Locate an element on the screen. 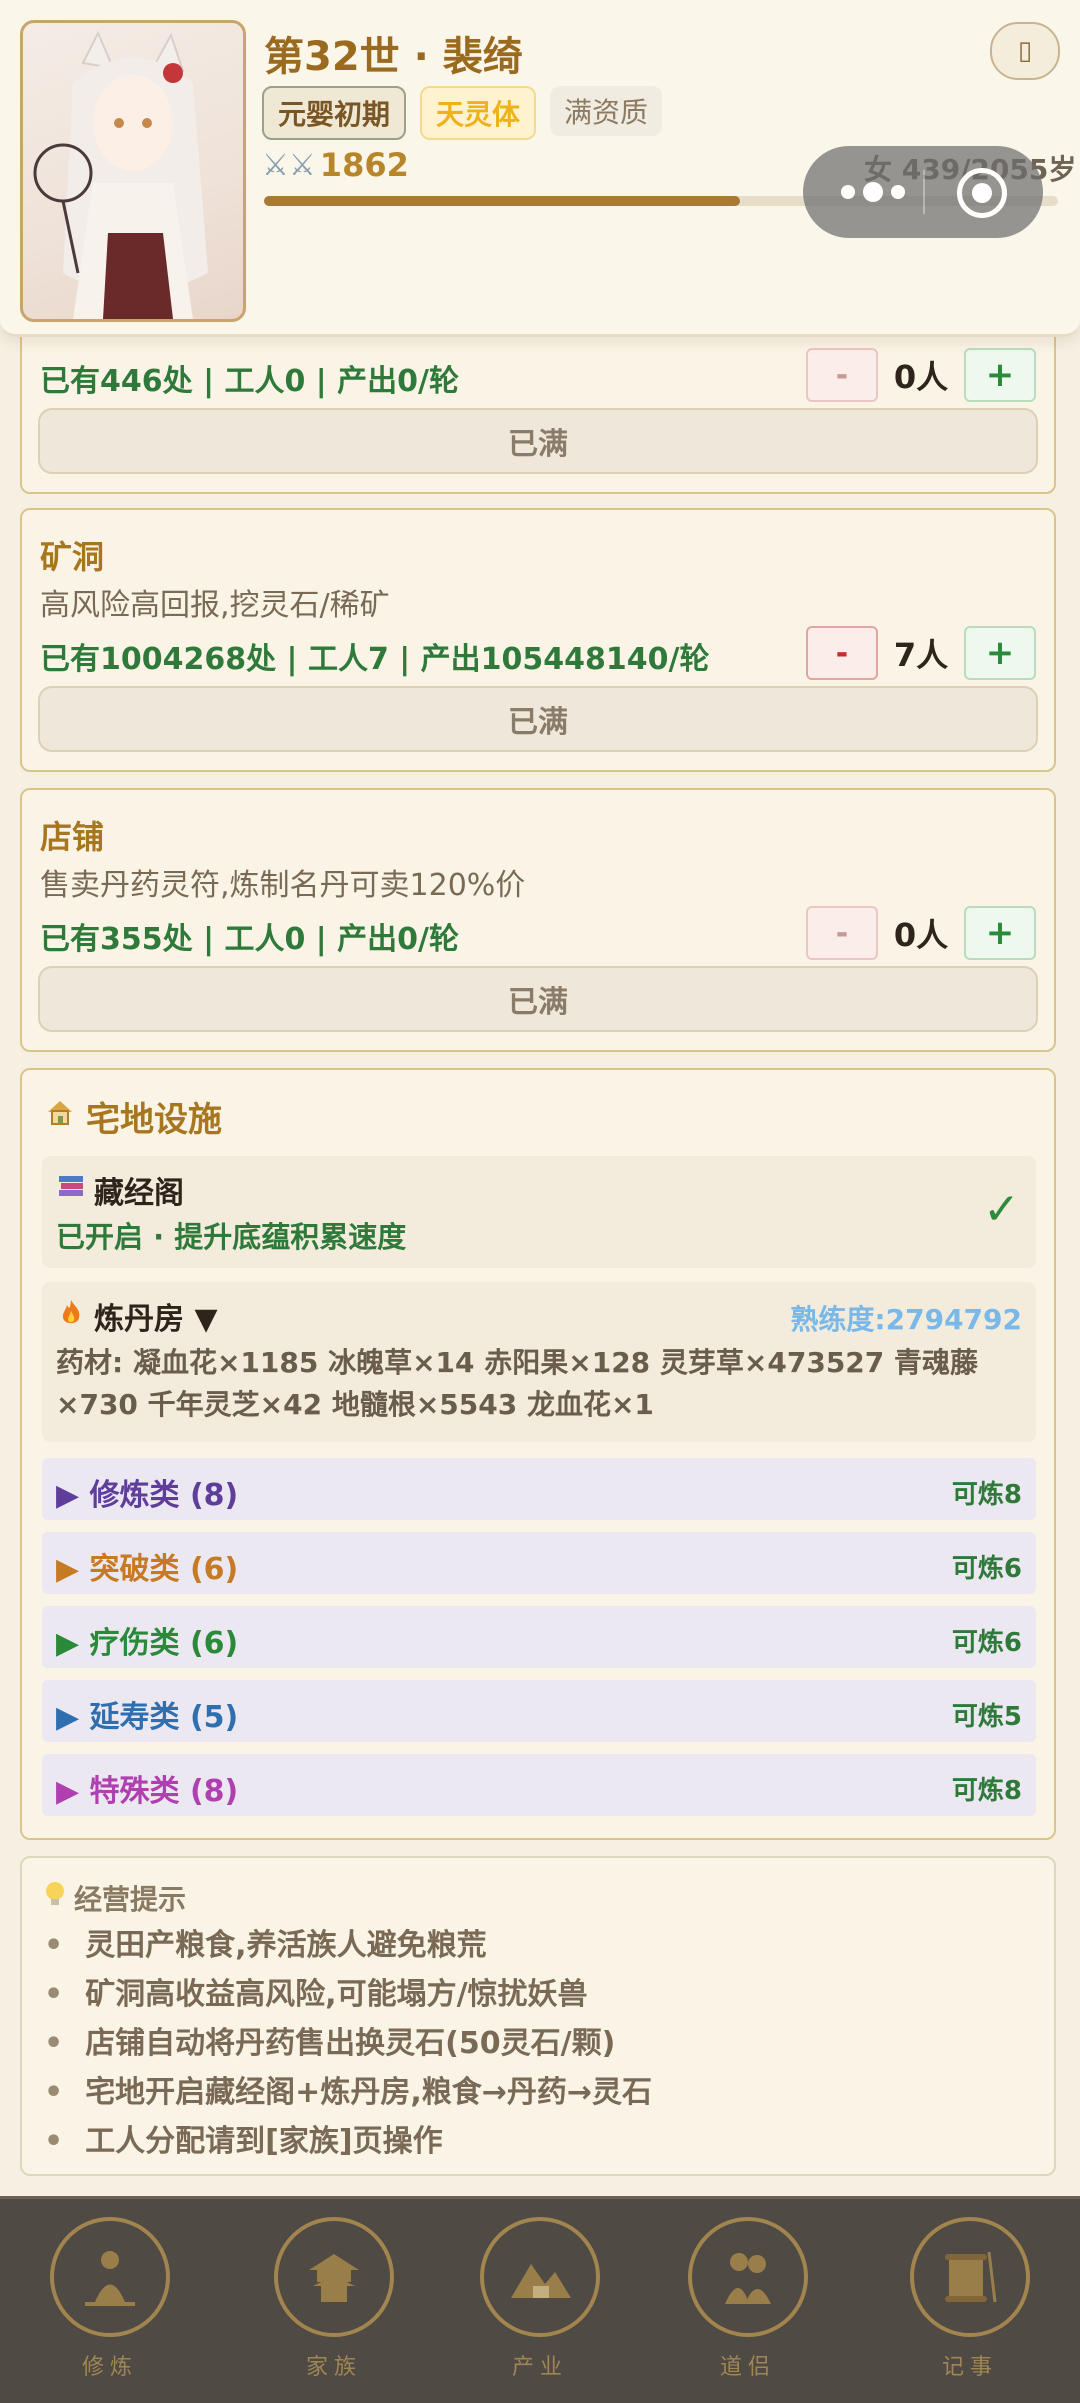 This screenshot has height=2403, width=1080. house-icon is located at coordinates (60, 1116).